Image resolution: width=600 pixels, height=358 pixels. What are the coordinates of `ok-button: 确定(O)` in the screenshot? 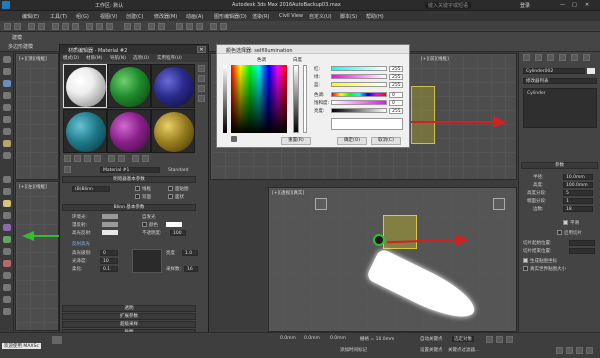 It's located at (352, 141).